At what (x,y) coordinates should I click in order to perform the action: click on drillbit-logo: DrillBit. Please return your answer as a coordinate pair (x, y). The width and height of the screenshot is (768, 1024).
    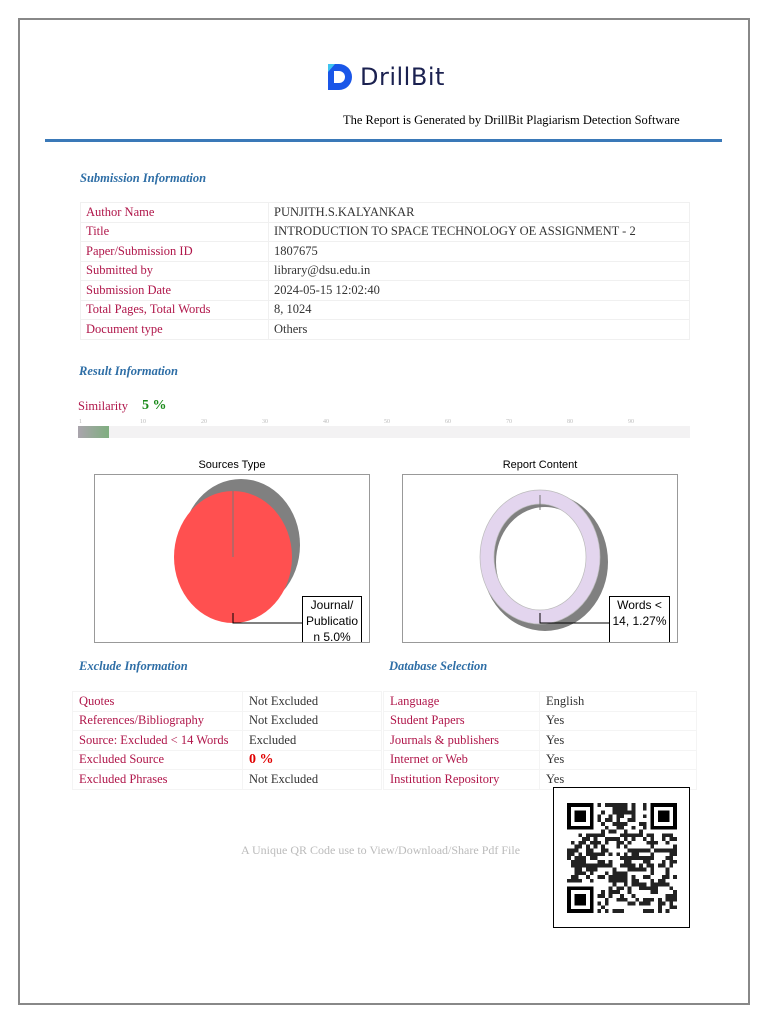
    Looking at the image, I should click on (385, 77).